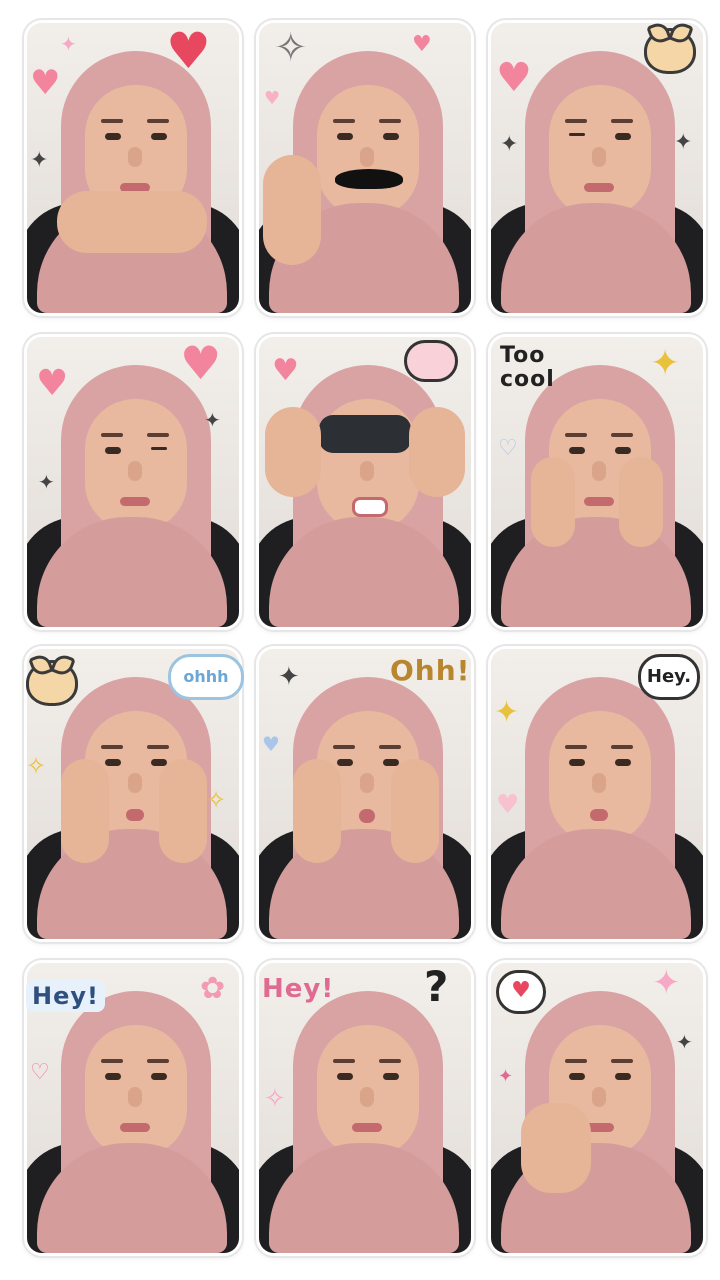 The image size is (720, 1280). I want to click on flower-icon: ✿, so click(213, 988).